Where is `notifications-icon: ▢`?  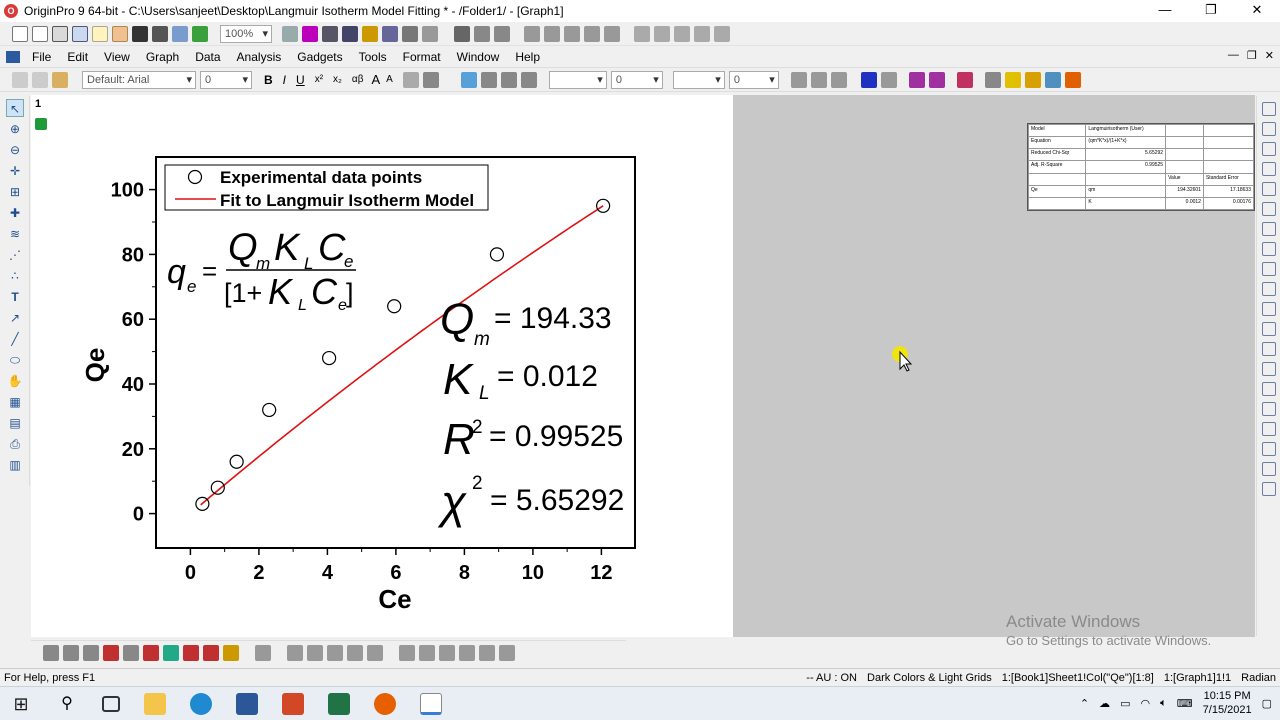
notifications-icon: ▢ is located at coordinates (1267, 703).